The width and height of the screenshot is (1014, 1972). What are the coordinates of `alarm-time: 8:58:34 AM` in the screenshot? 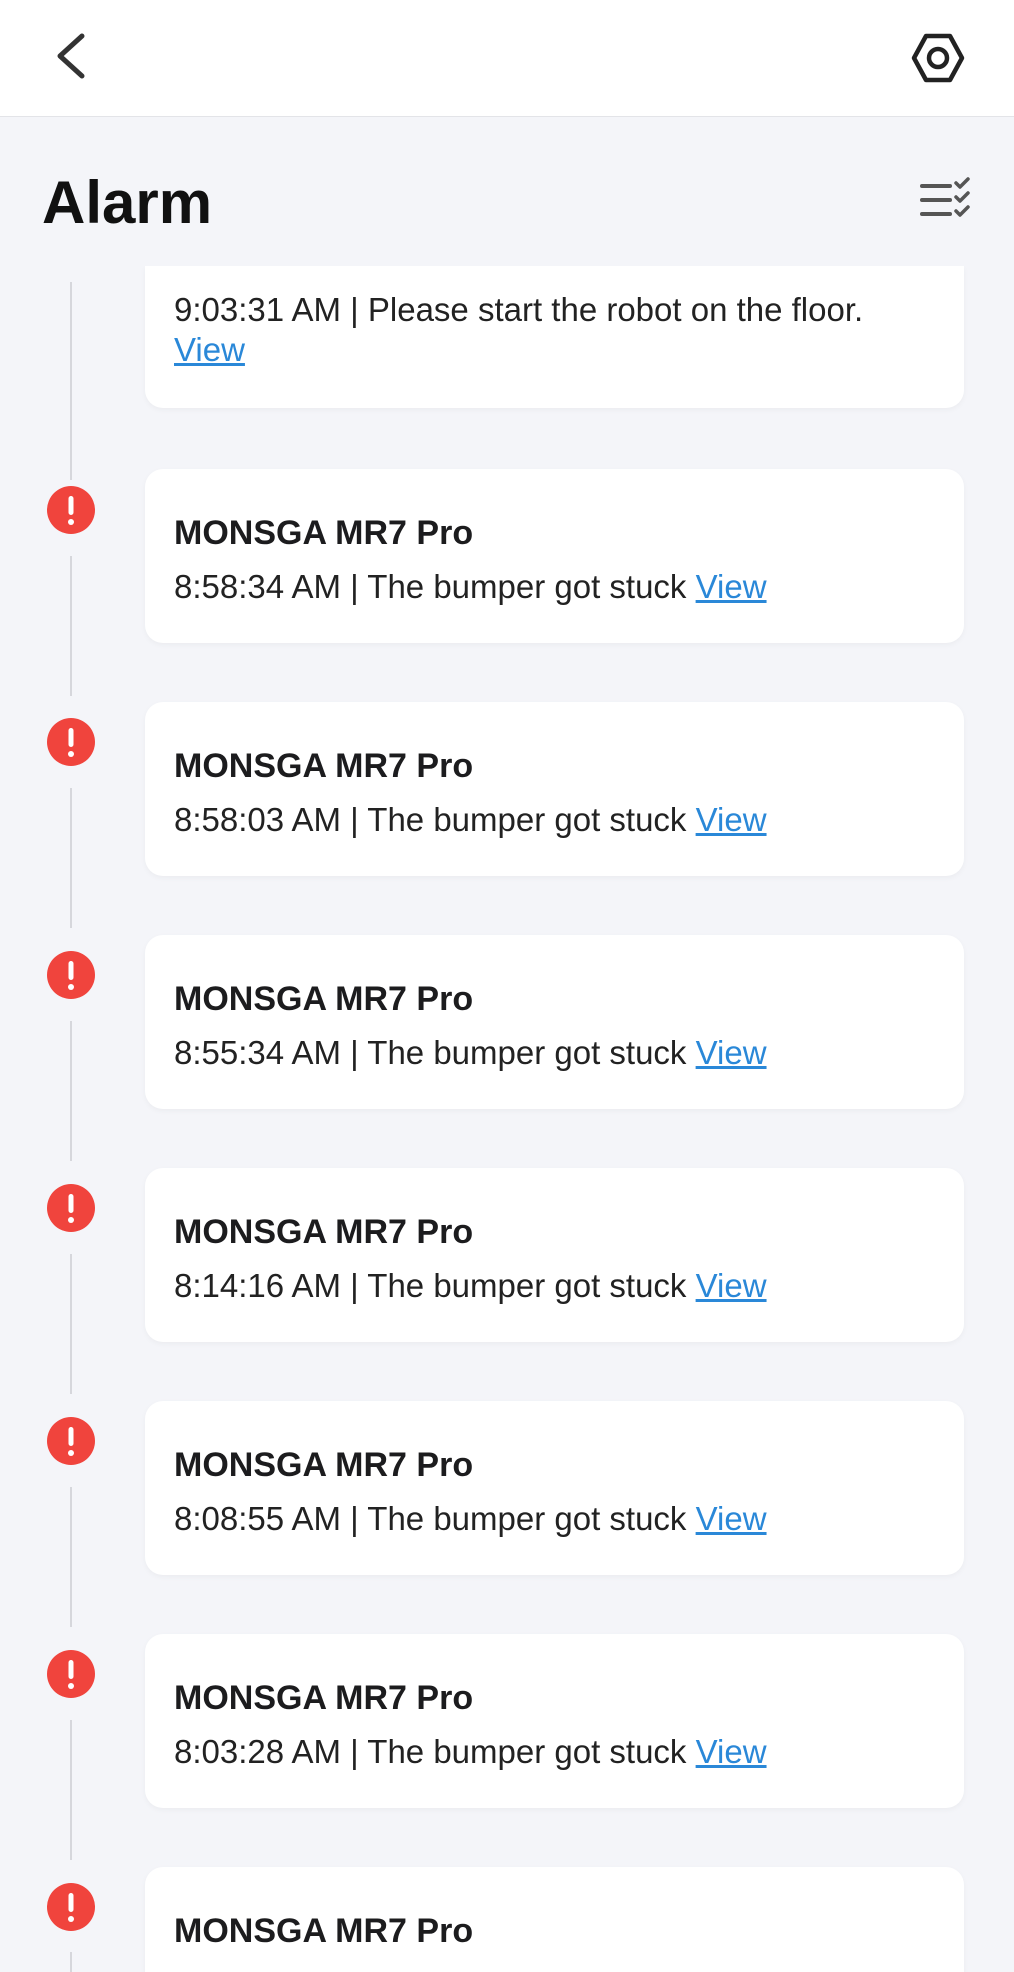 It's located at (257, 586).